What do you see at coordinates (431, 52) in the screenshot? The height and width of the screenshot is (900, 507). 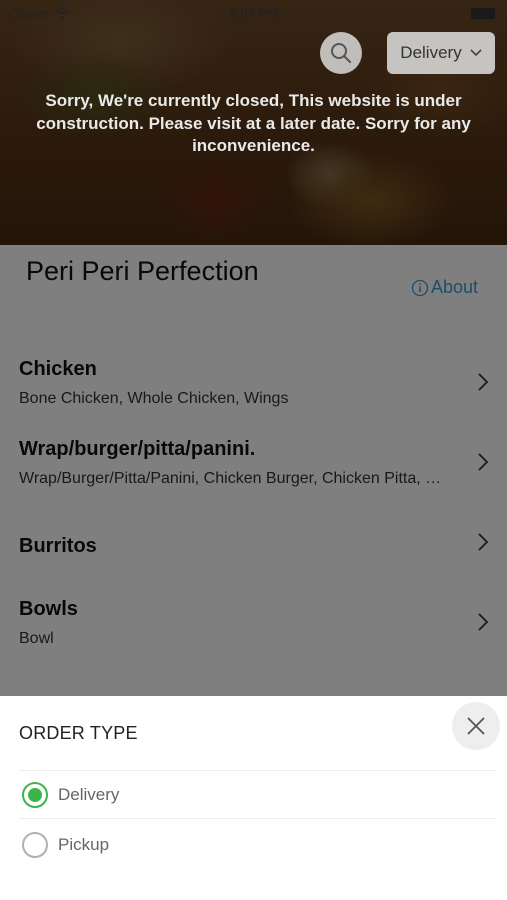 I see `order-type-dropdown-label: Delivery` at bounding box center [431, 52].